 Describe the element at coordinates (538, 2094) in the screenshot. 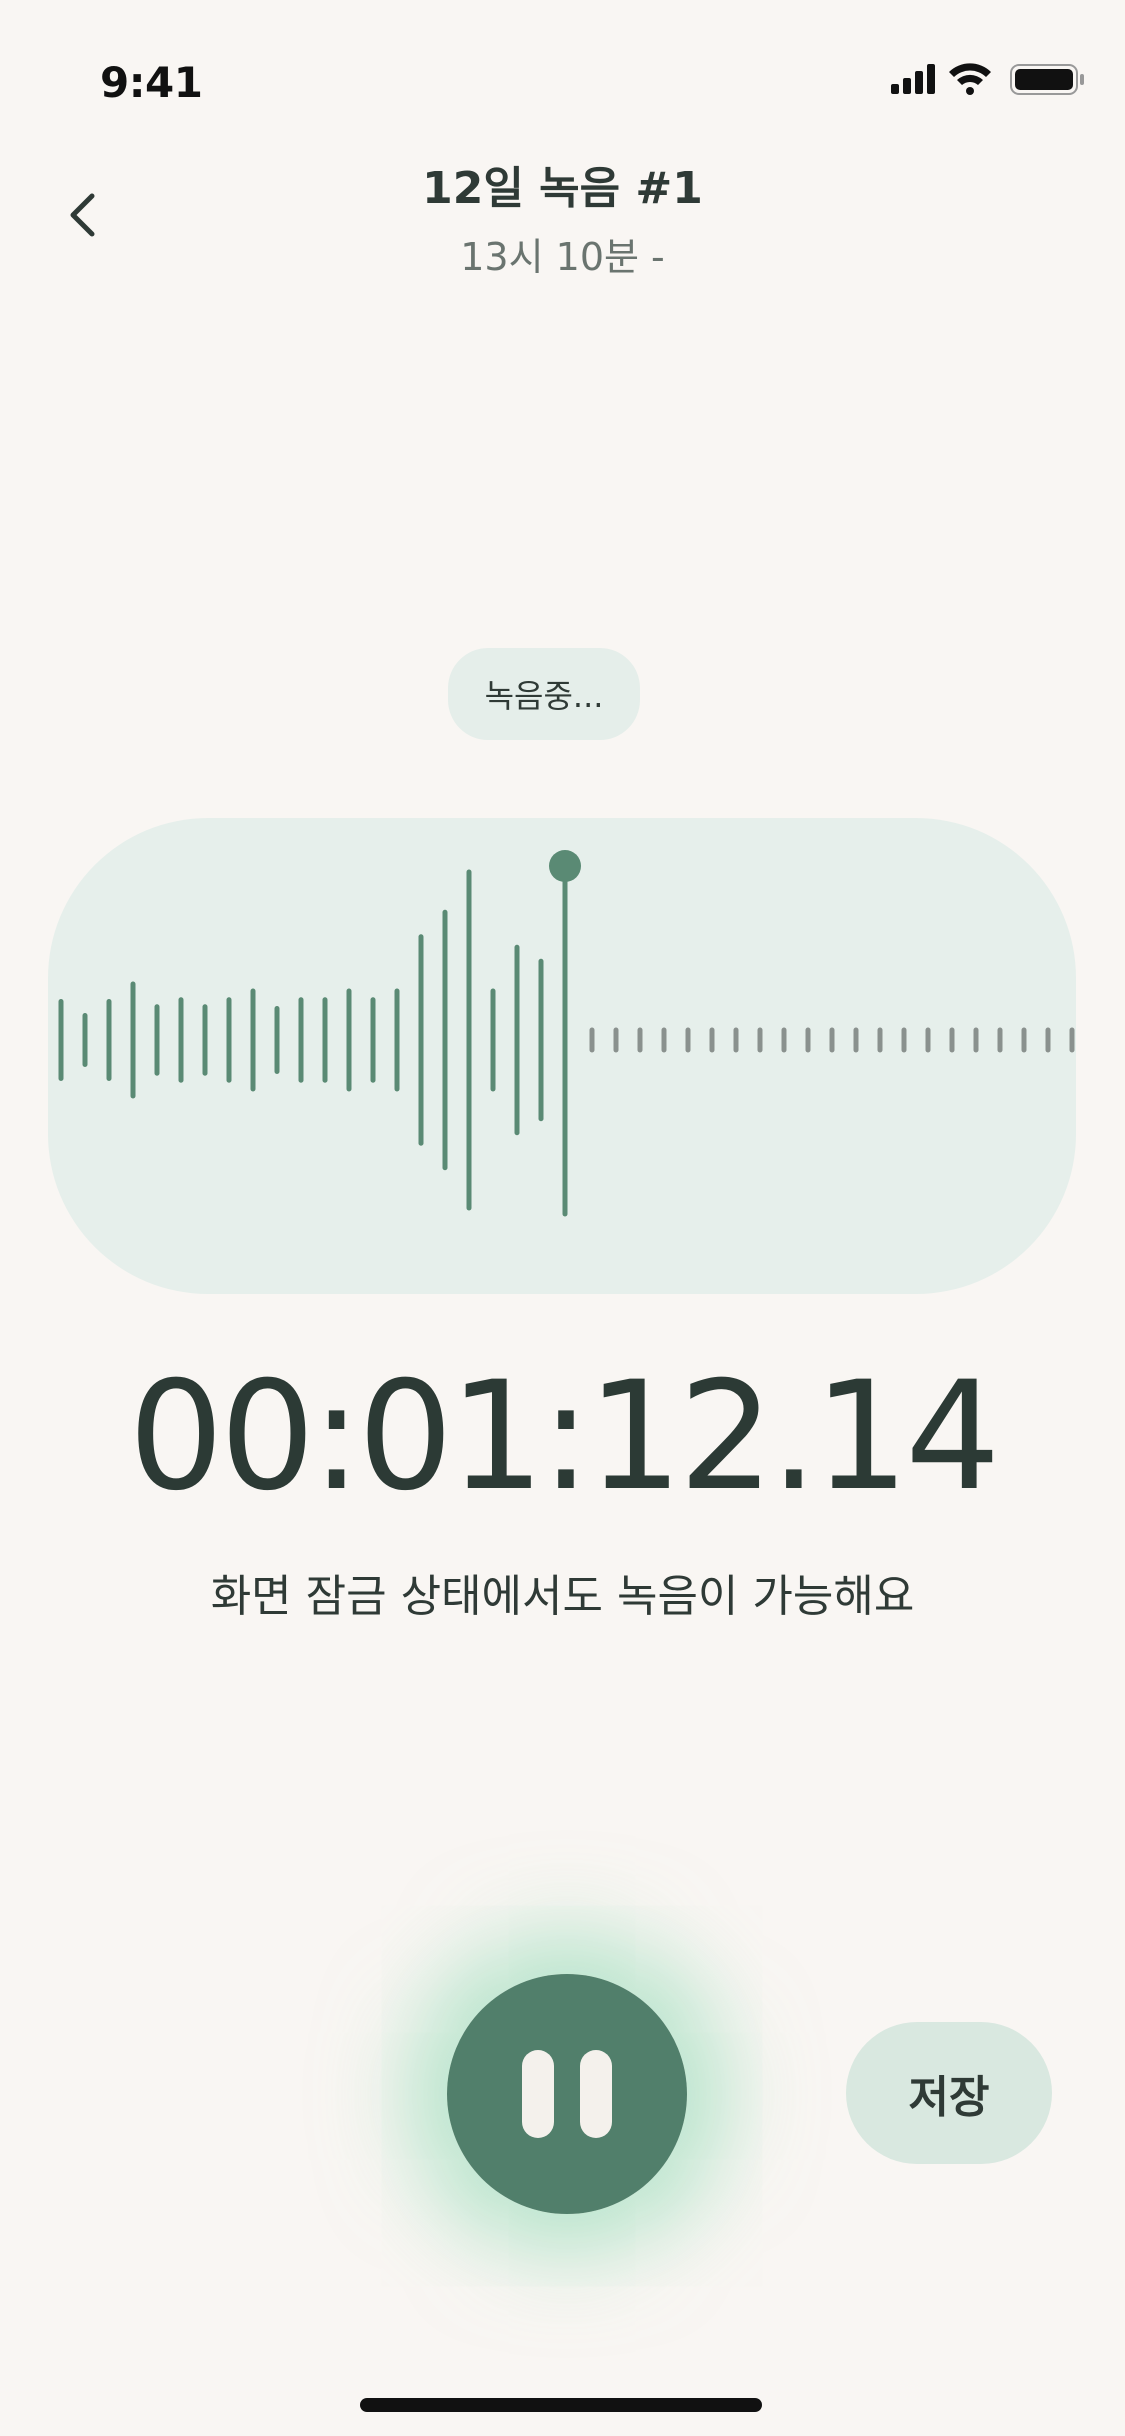

I see `pause-icon` at that location.